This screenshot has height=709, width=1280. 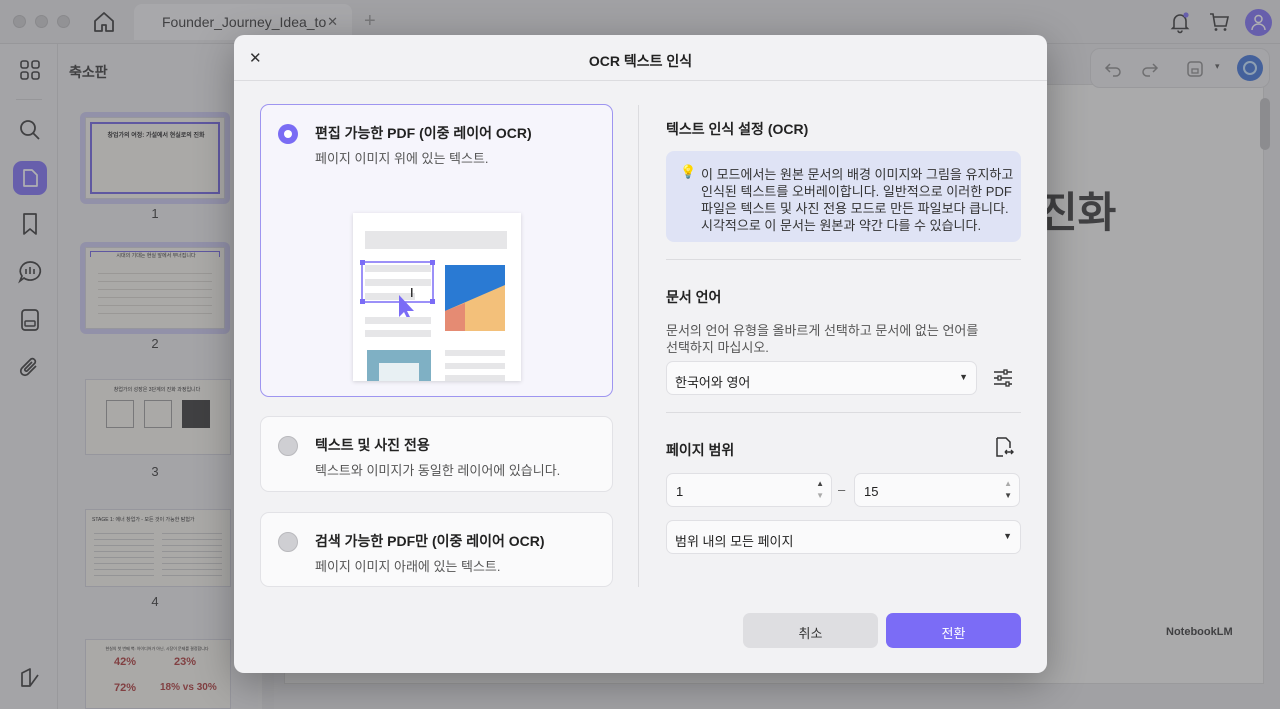 I want to click on language-title: 문서 언어, so click(x=694, y=297).